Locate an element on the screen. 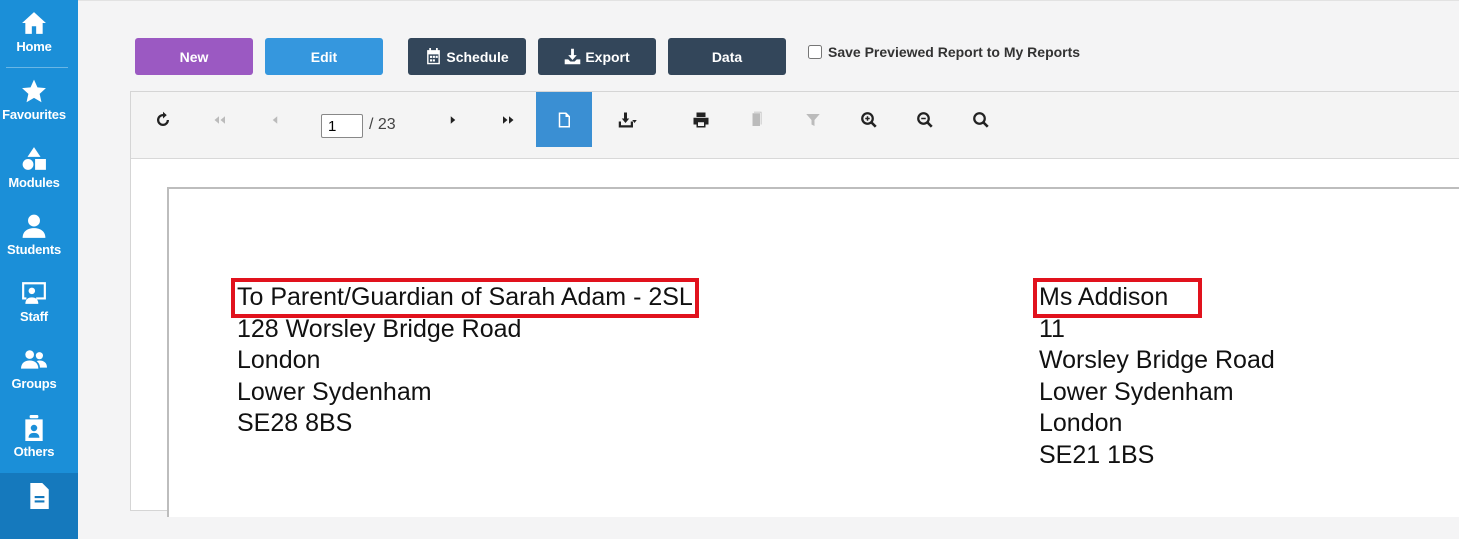 This screenshot has height=539, width=1459. save-previewed-report-checkbox is located at coordinates (815, 52).